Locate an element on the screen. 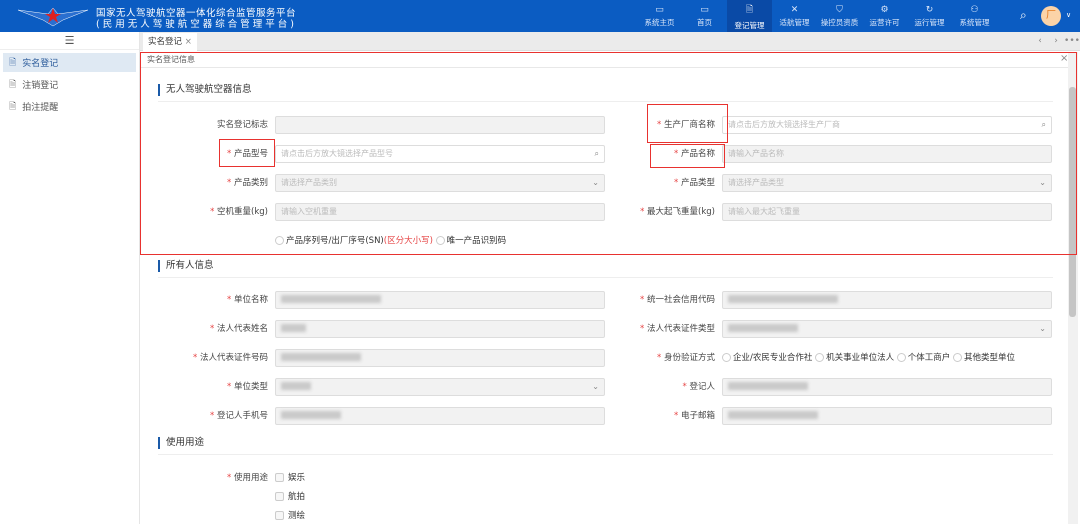 The height and width of the screenshot is (525, 1080). nav-item: ⚙ 运营许可 is located at coordinates (884, 16).